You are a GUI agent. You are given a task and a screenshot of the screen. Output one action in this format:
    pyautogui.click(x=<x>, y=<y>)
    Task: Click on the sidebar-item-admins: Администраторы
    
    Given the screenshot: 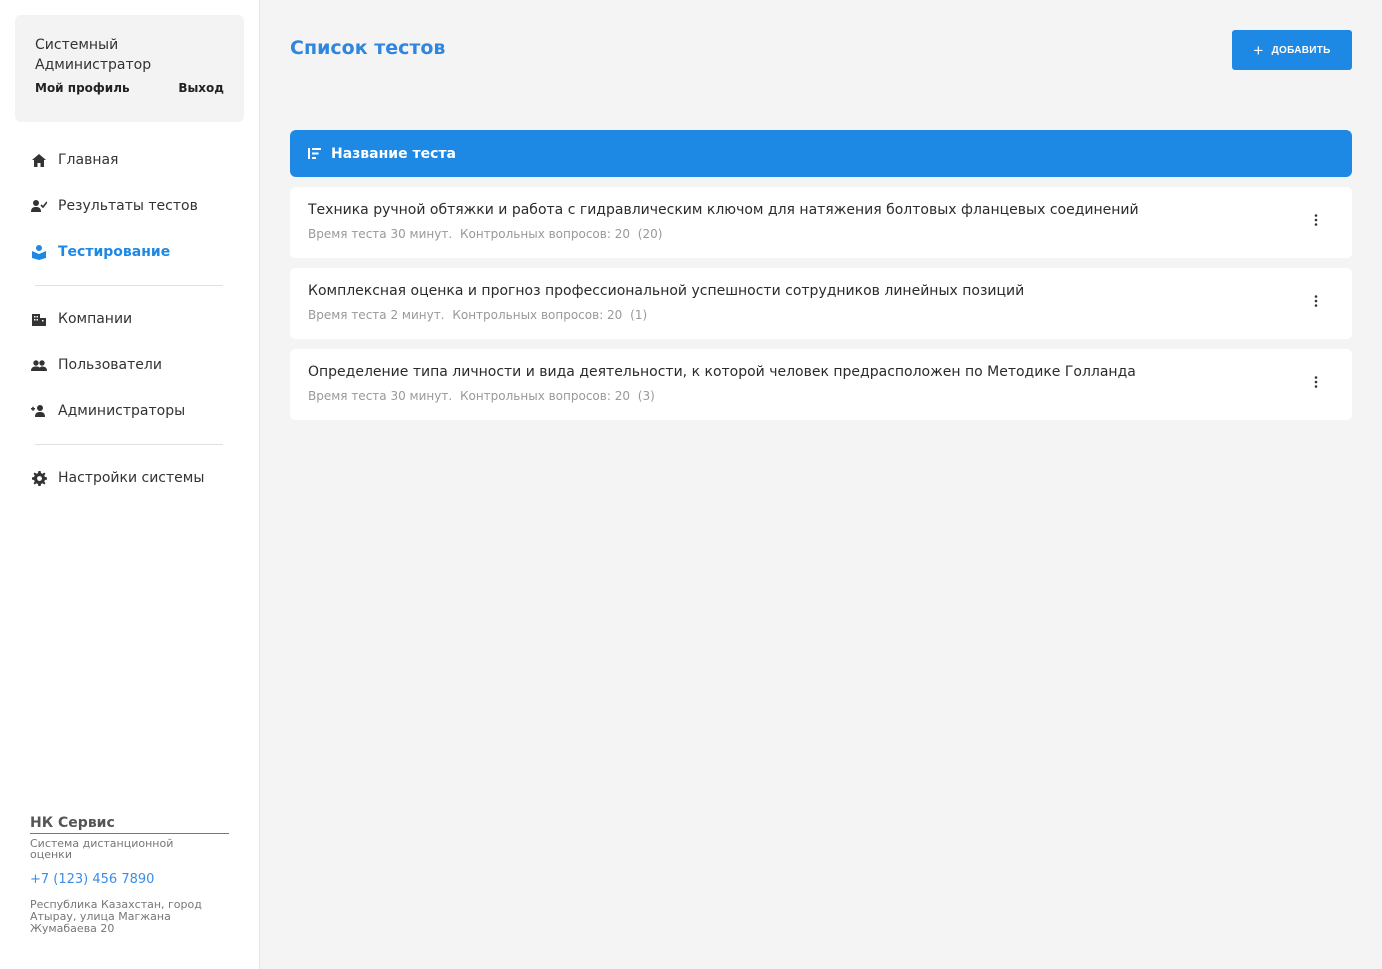 What is the action you would take?
    pyautogui.click(x=129, y=411)
    